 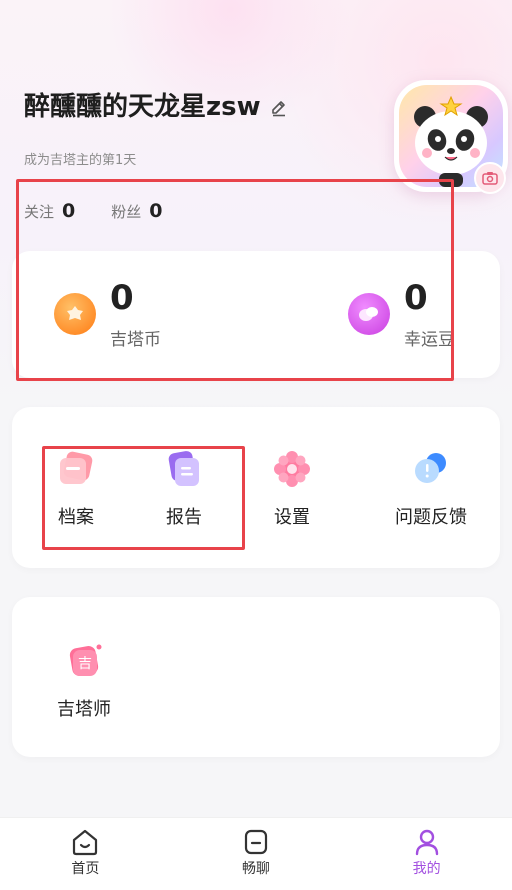 I want to click on feedback-icon, so click(x=431, y=469).